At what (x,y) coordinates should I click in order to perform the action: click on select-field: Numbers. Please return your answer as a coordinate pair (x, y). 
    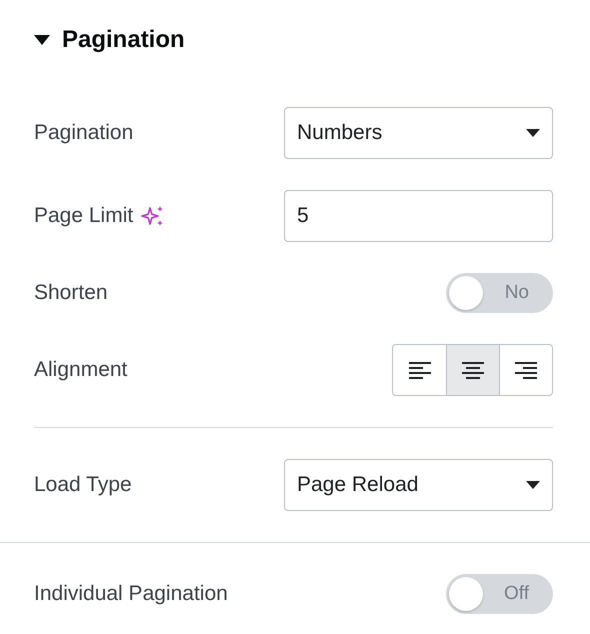
    Looking at the image, I should click on (418, 133).